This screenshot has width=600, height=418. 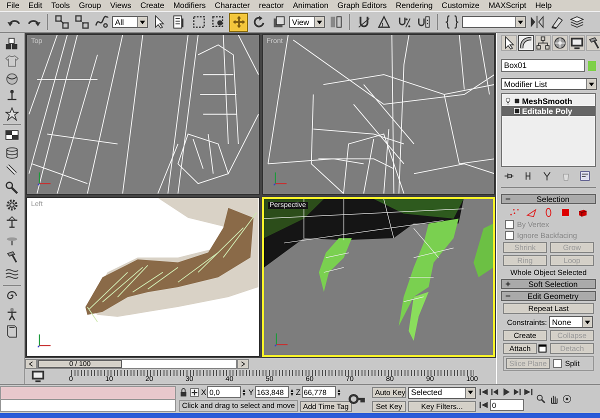 What do you see at coordinates (543, 43) in the screenshot?
I see `hierarchy-tab` at bounding box center [543, 43].